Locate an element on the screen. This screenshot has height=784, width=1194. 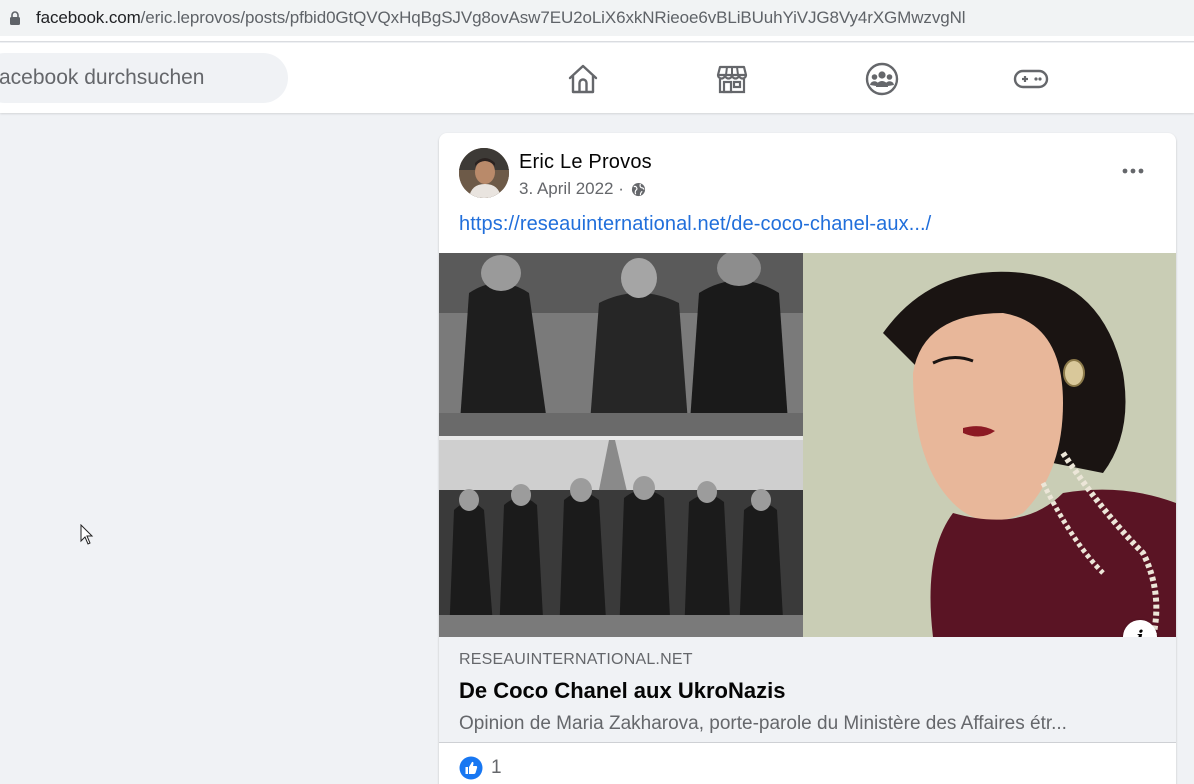
facebook-header is located at coordinates (597, 78).